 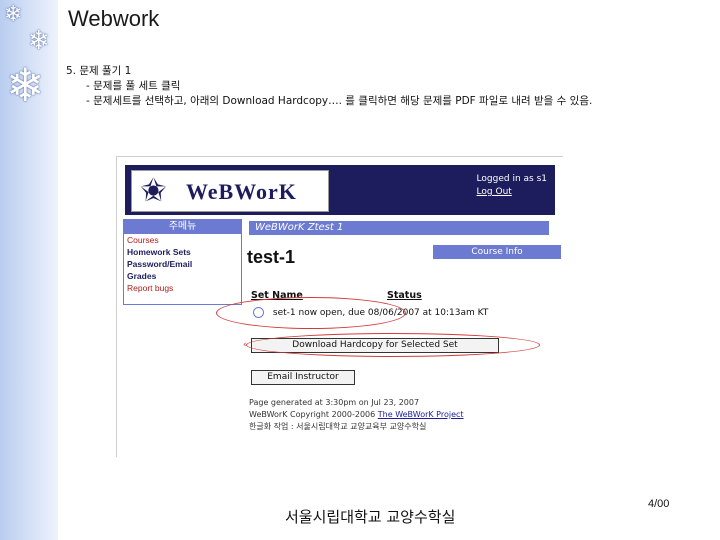 What do you see at coordinates (182, 240) in the screenshot?
I see `menu-item-courses: Courses` at bounding box center [182, 240].